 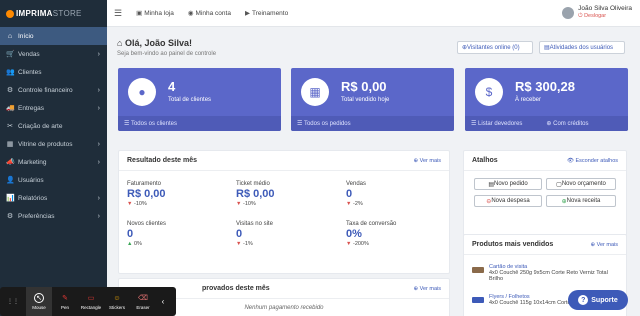 I want to click on mouse-tool: ↖ Mouse, so click(x=39, y=301).